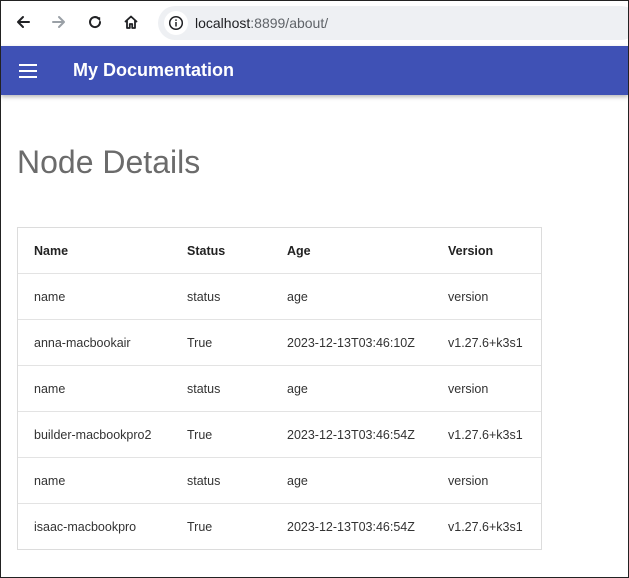 Image resolution: width=629 pixels, height=578 pixels. I want to click on column-header-age: Age, so click(351, 251).